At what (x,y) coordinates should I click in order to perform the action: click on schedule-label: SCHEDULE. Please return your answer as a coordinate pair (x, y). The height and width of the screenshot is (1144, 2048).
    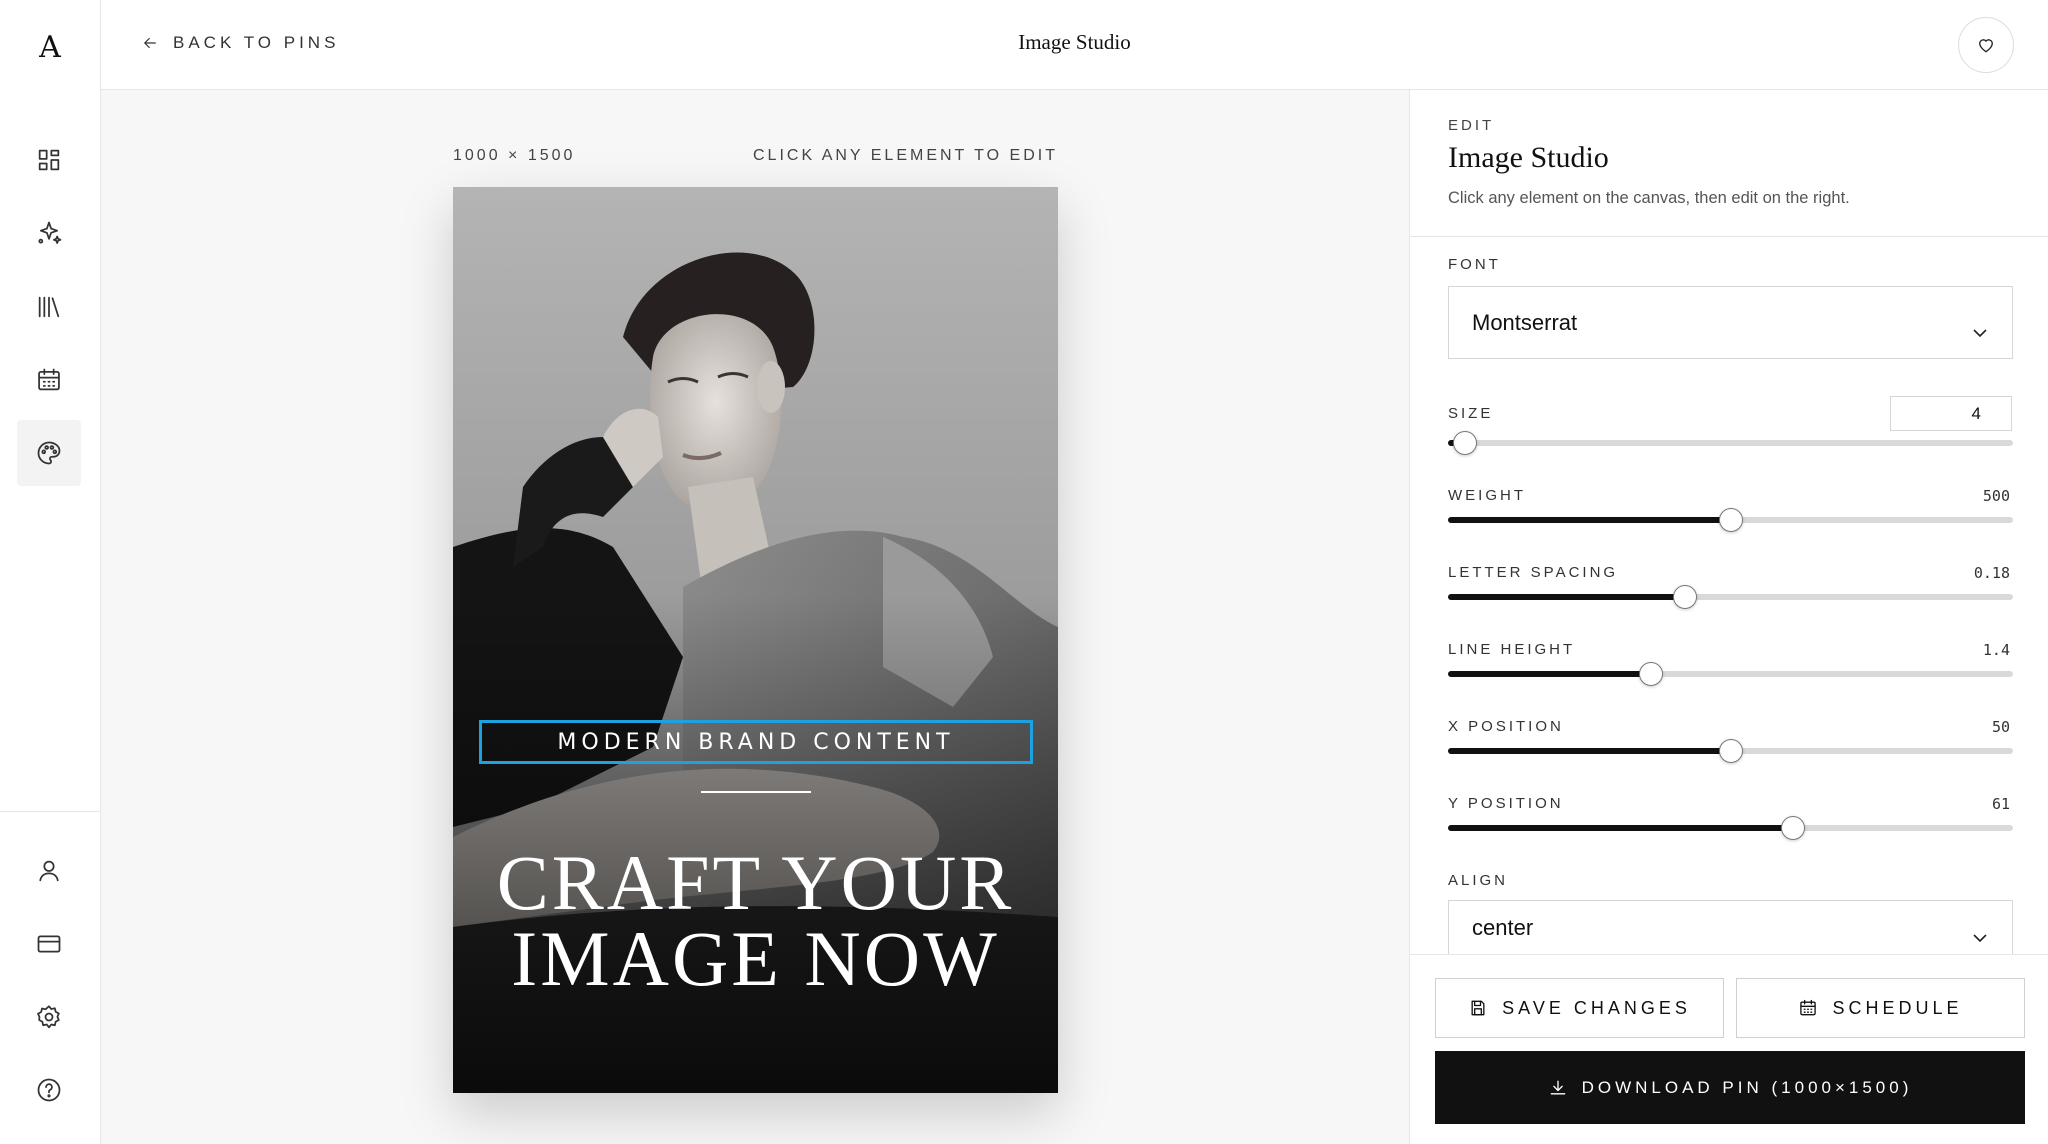
    Looking at the image, I should click on (1897, 1007).